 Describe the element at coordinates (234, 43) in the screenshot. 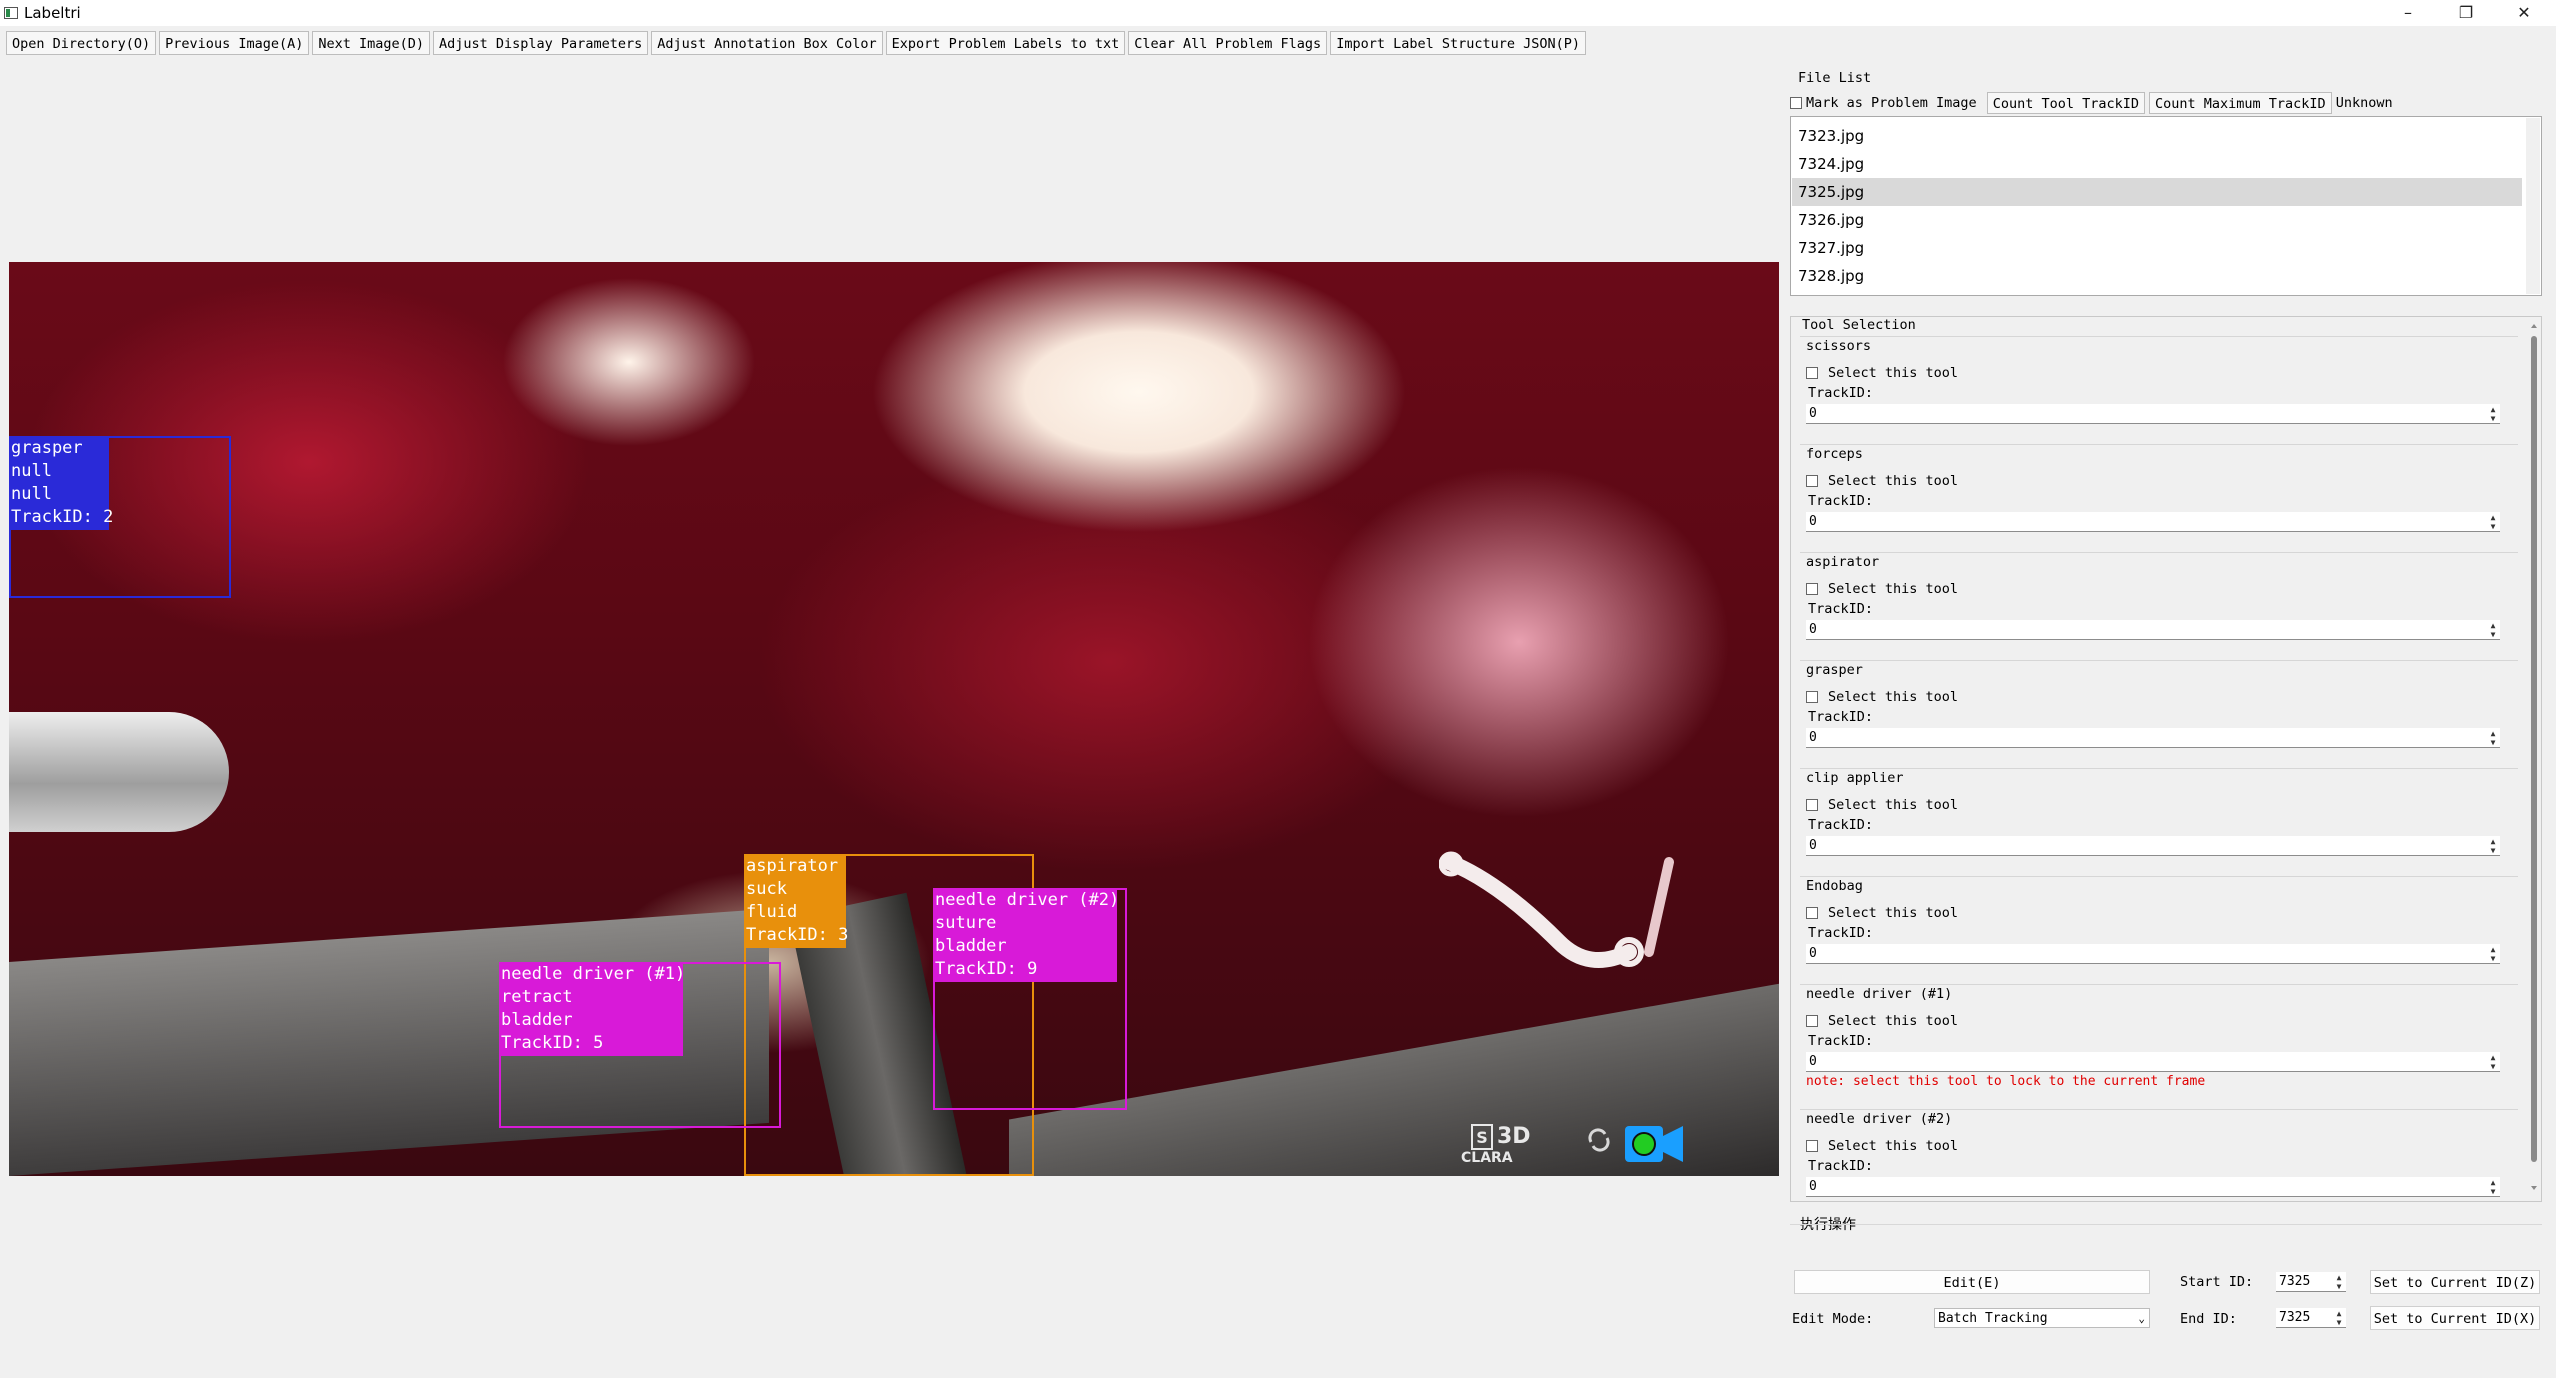

I see `previous-image-button: Previous Image(A)` at that location.